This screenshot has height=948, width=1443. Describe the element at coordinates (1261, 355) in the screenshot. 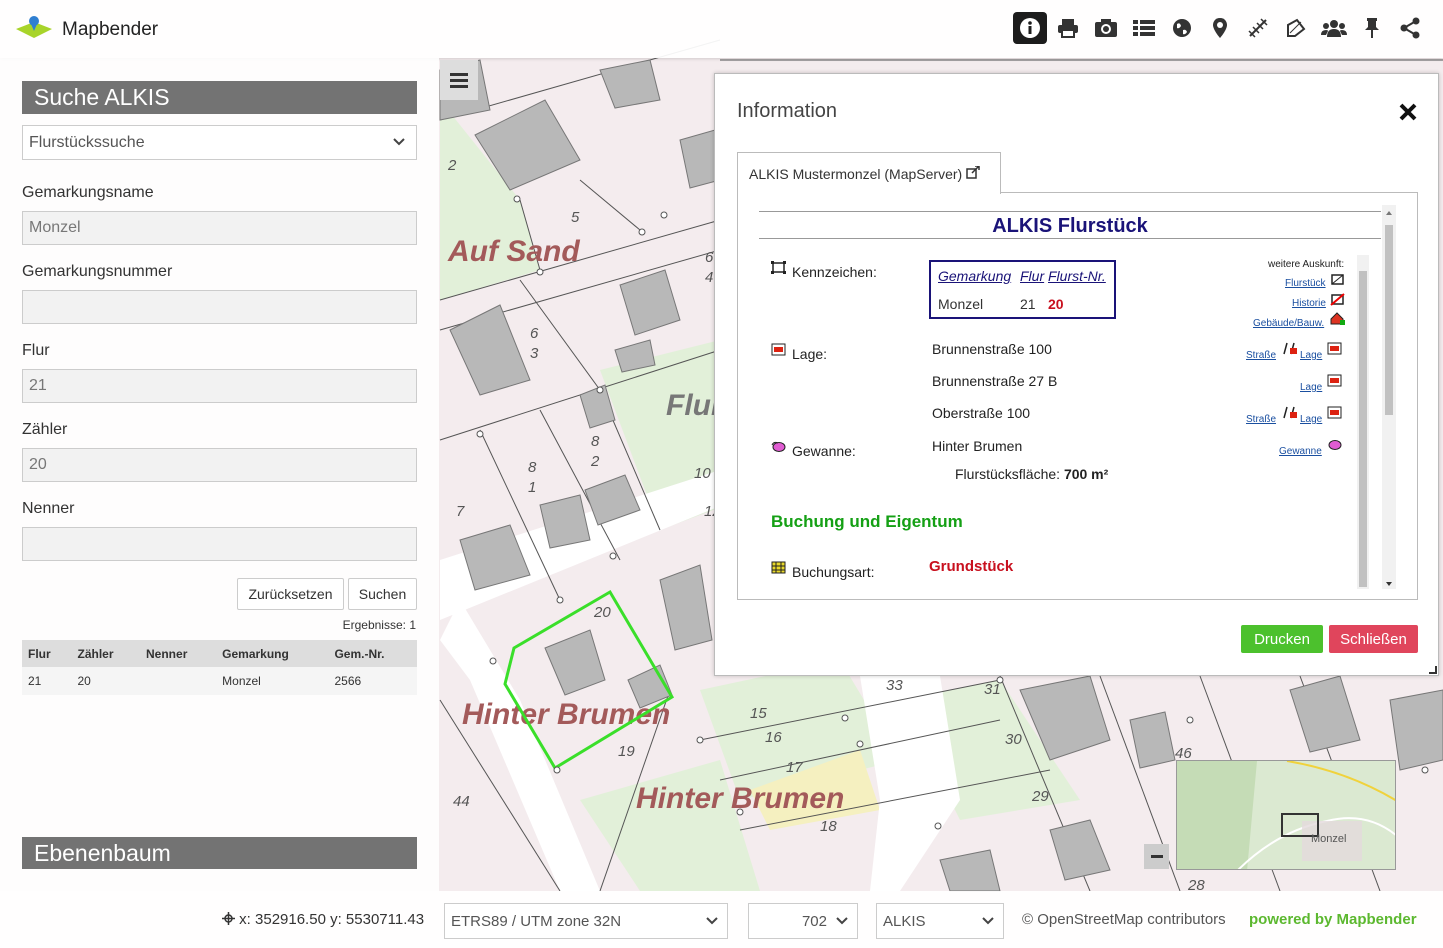

I see `link-strasse-1: Straße` at that location.